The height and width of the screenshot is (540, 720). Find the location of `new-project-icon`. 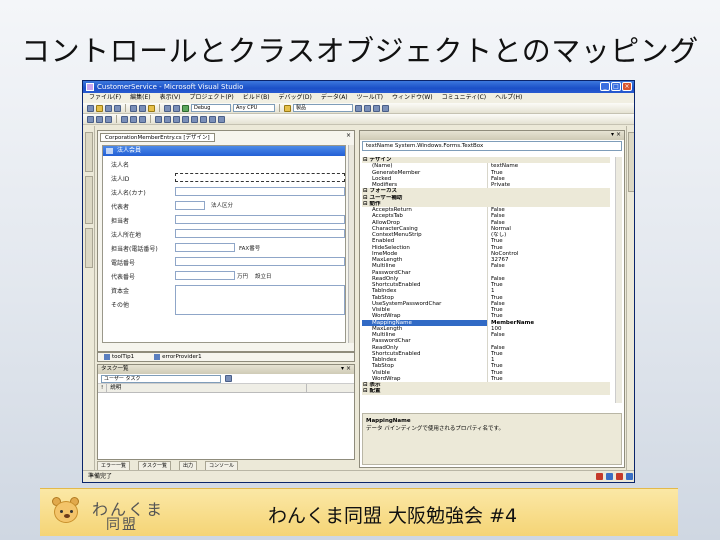

new-project-icon is located at coordinates (90, 108).